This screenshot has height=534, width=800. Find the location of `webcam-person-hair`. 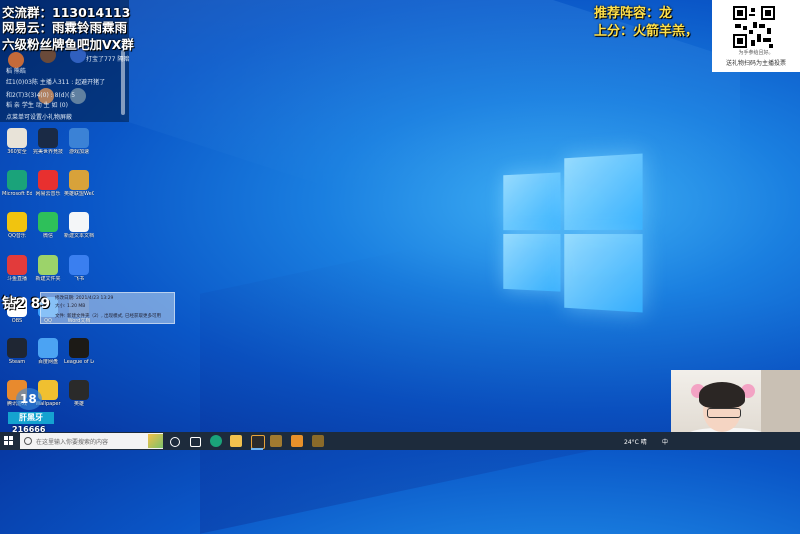

webcam-person-hair is located at coordinates (722, 395).